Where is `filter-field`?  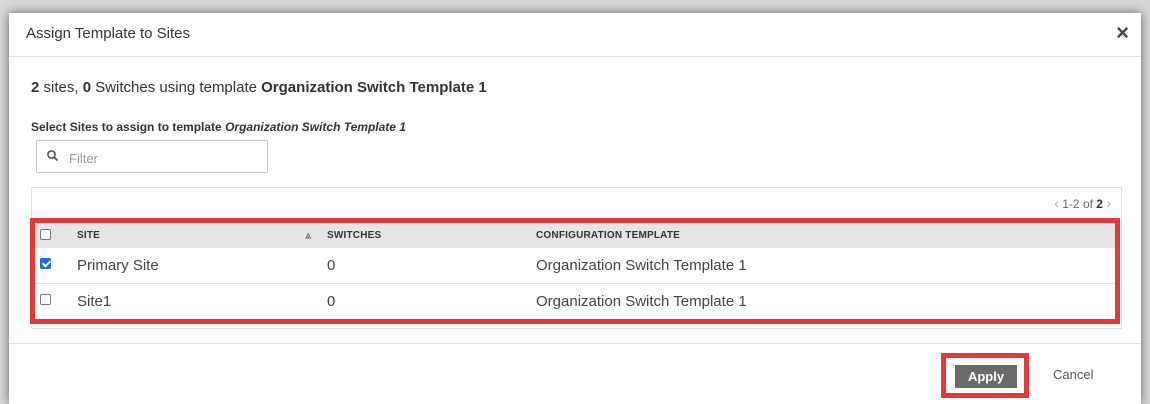
filter-field is located at coordinates (152, 156).